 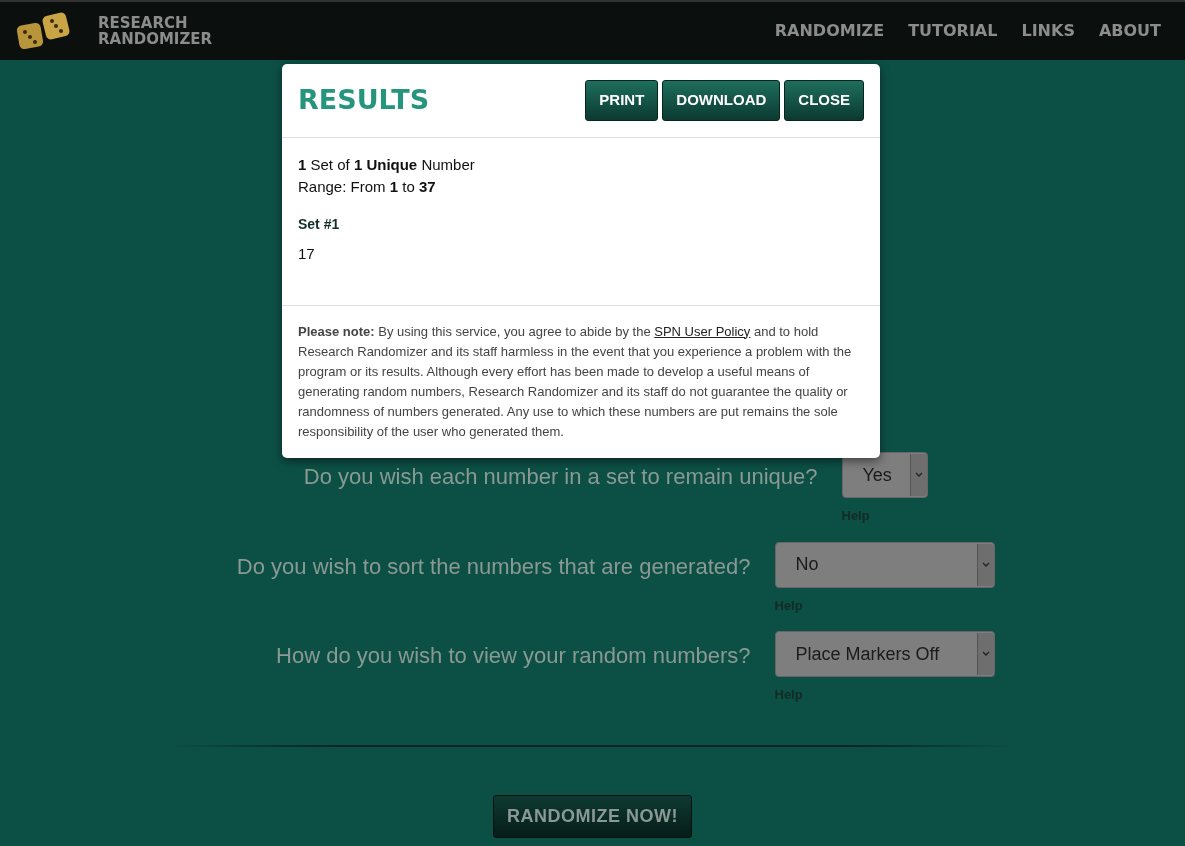 I want to click on disclaimer-text: Please note: By using this service, you agree to abide by the SPN User Policy and to hold Research Randomizer and its staff harmless in the event that you experience a problem with the program or its results. Although every effort has been made to develop a useful means of generating random numbers, Research Randomizer and its staff do not guarantee the quality or randomness of numbers generated. Any use to which these numbers are put remains the sole responsibility of the user who generated them., so click(x=575, y=381).